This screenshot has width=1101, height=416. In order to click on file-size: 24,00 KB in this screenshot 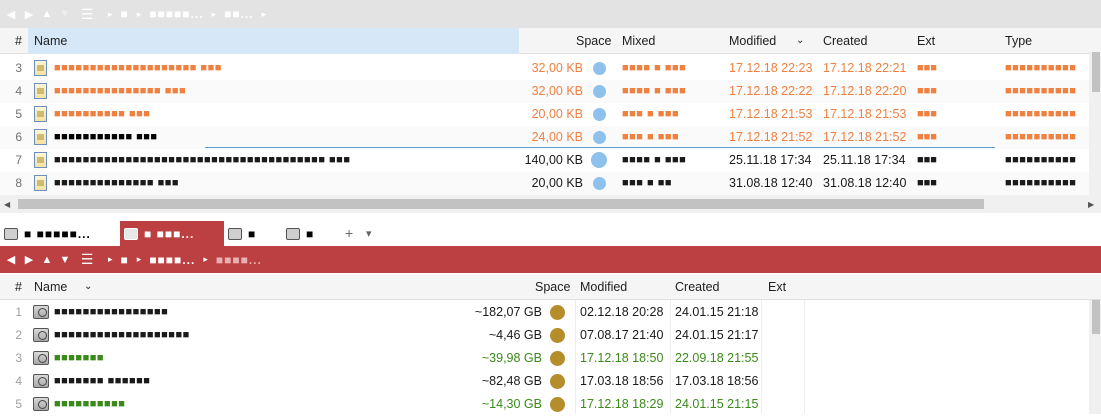, I will do `click(557, 137)`.